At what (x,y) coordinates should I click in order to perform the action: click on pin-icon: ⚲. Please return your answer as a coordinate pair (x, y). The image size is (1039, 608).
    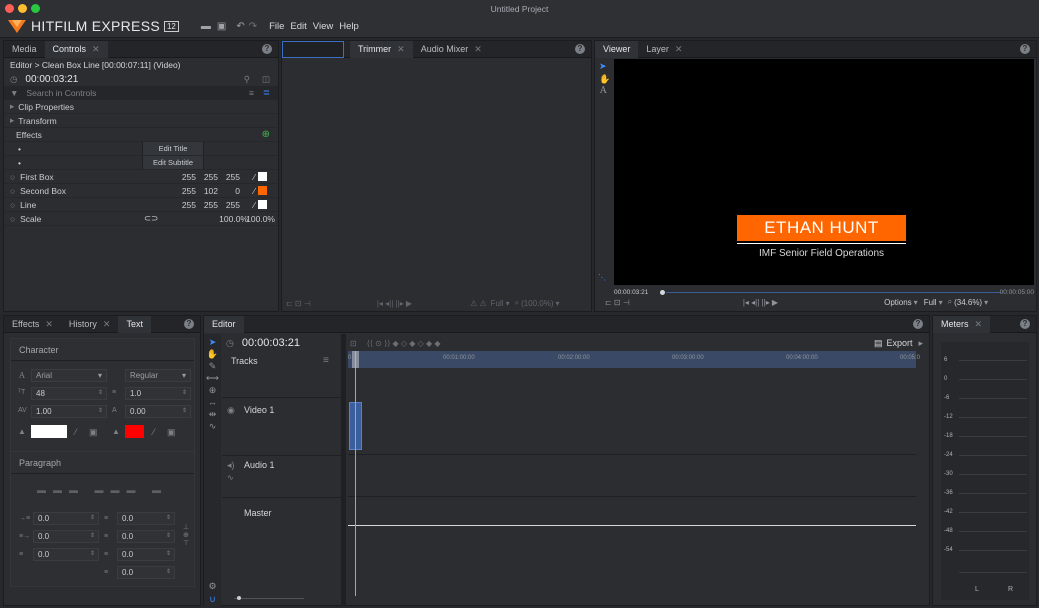
    Looking at the image, I should click on (247, 79).